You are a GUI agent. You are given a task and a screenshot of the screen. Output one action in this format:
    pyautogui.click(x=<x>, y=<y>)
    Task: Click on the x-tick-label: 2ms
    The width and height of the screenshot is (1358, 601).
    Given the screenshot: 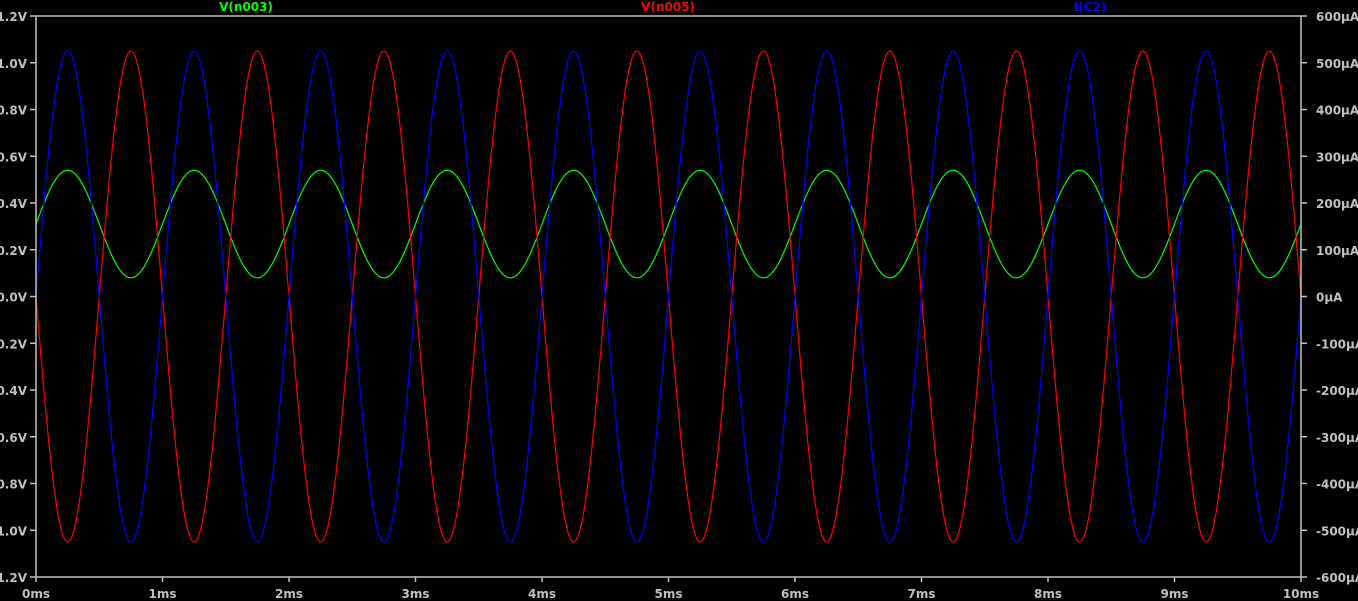 What is the action you would take?
    pyautogui.click(x=289, y=594)
    